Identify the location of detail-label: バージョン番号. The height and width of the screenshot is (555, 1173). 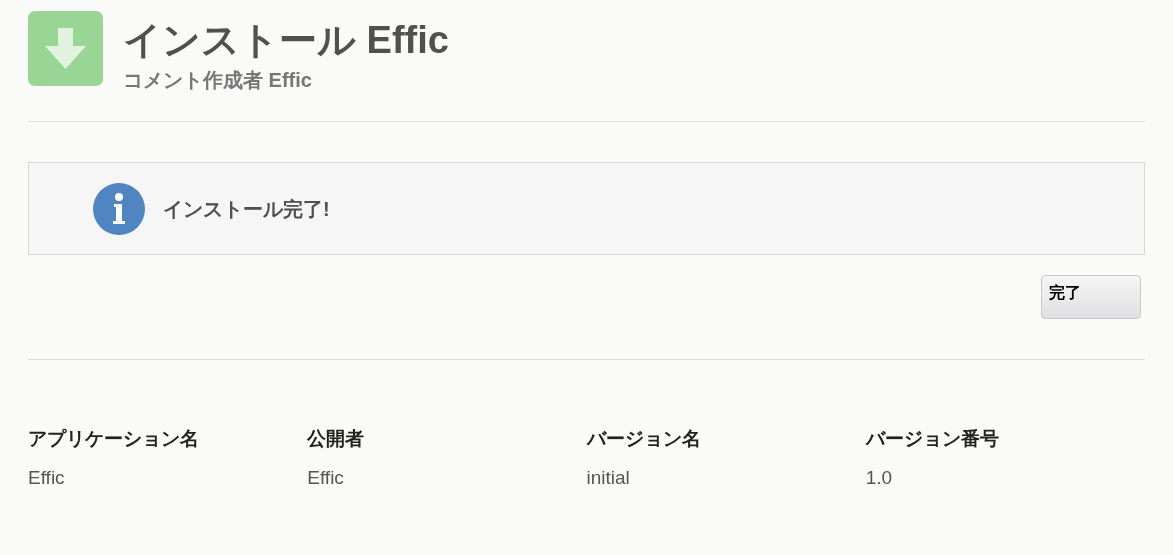
(932, 439).